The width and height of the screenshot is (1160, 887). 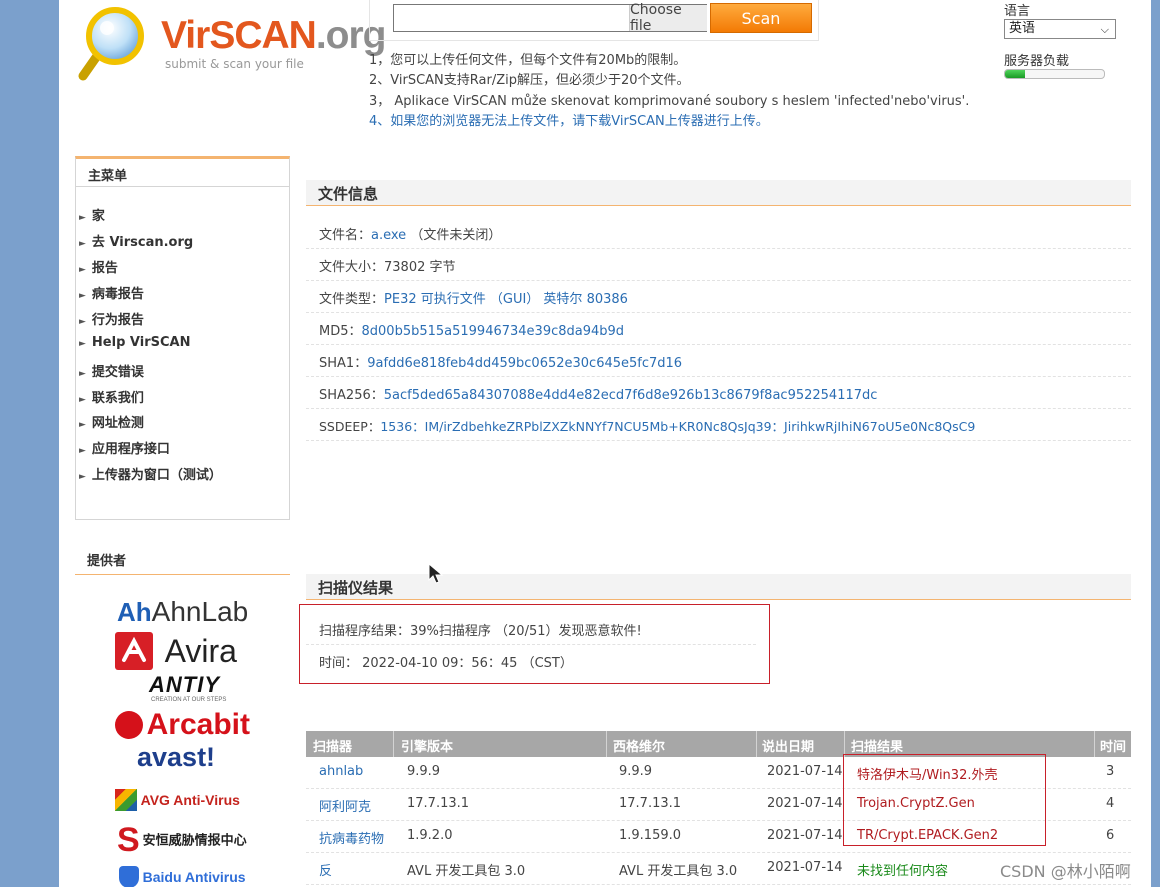 I want to click on col-signature: 西格维尔, so click(x=639, y=745).